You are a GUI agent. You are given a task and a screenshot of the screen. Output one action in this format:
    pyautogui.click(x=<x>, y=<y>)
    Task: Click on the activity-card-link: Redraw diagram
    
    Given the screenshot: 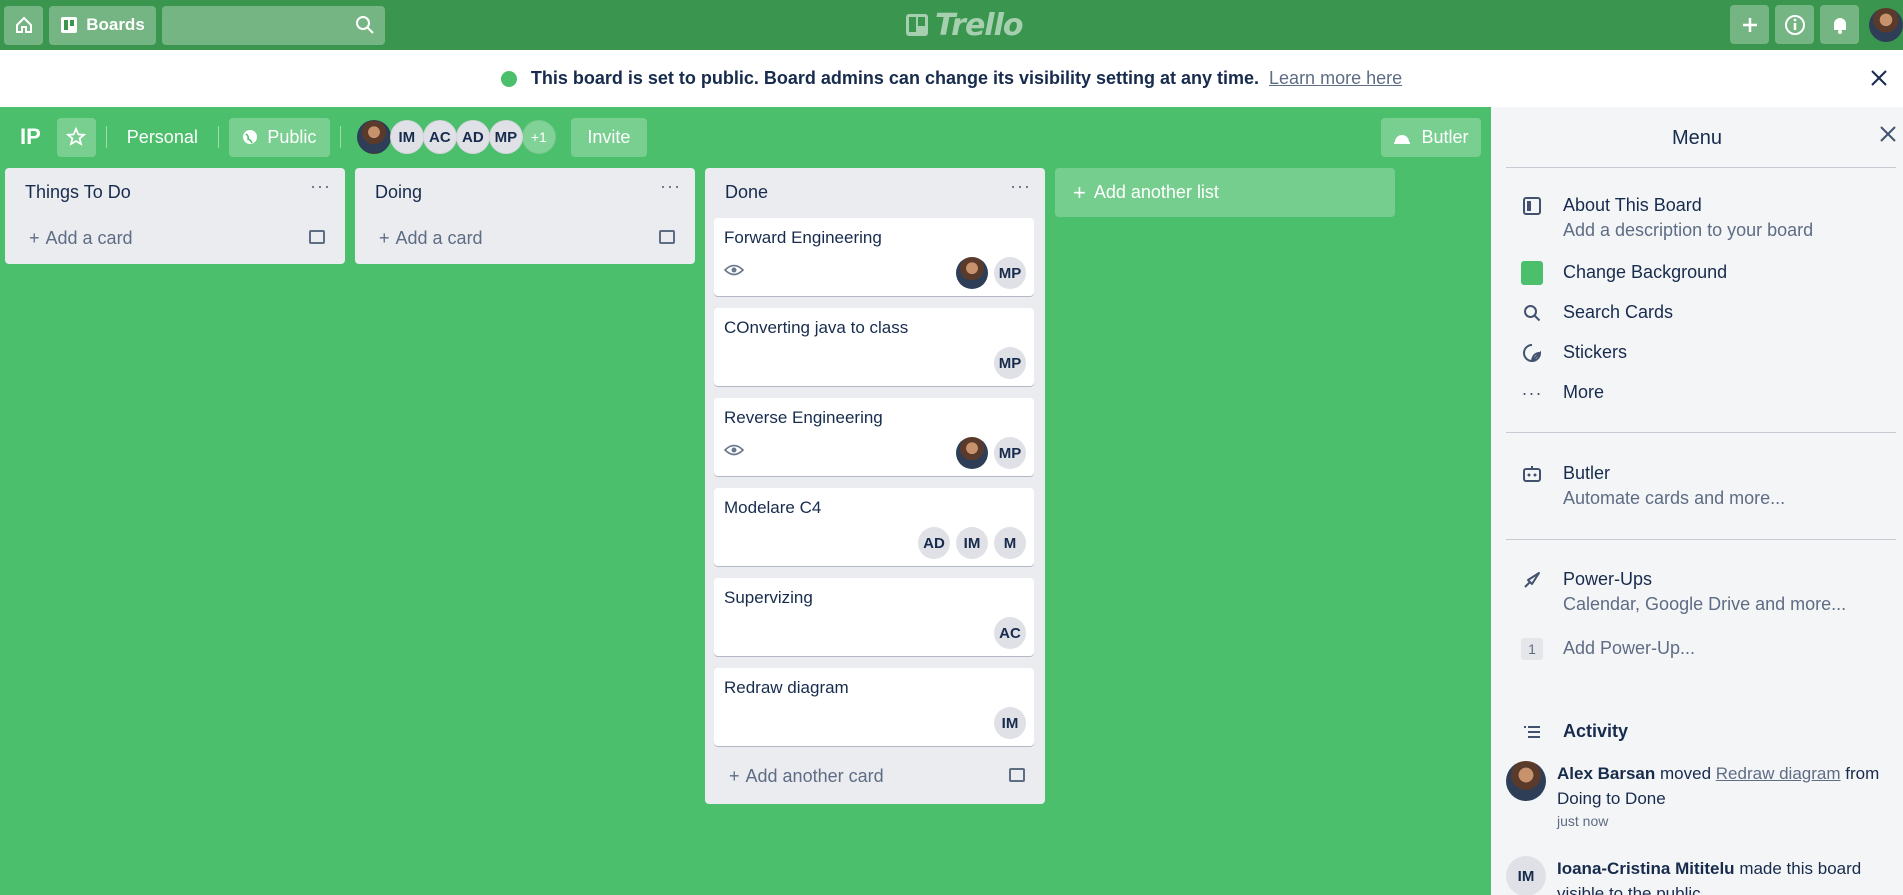 What is the action you would take?
    pyautogui.click(x=1778, y=773)
    